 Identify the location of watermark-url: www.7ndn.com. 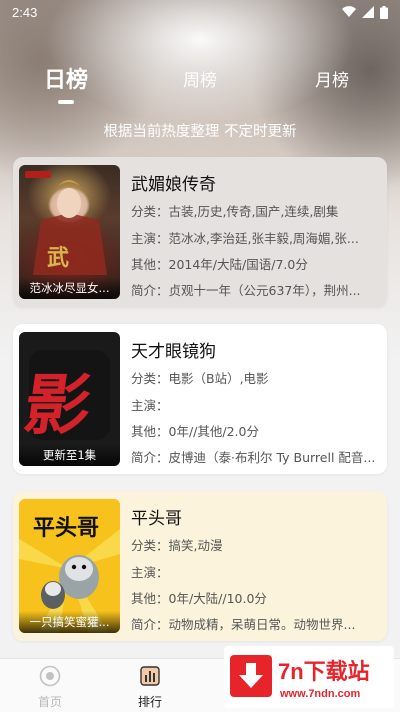
(320, 694).